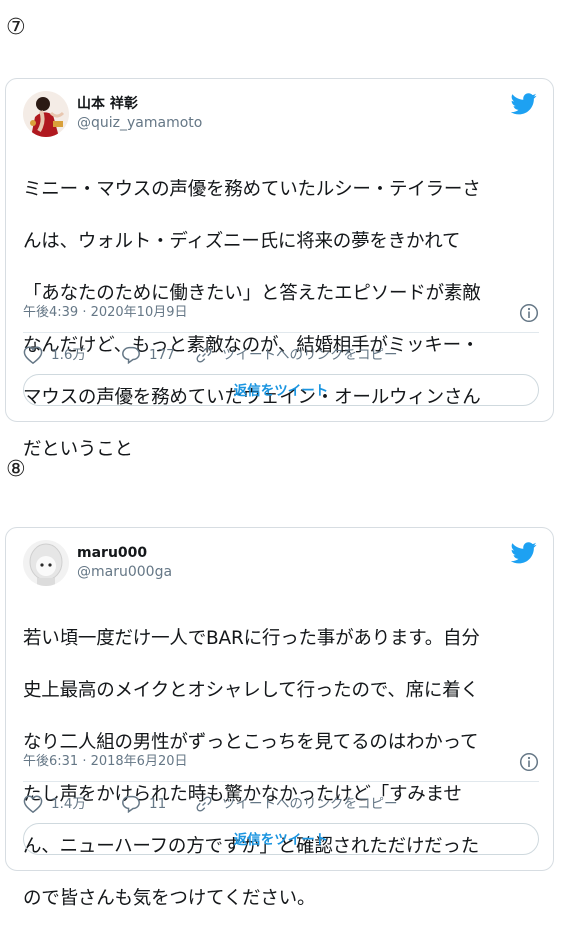 The height and width of the screenshot is (938, 564). Describe the element at coordinates (158, 804) in the screenshot. I see `reply-count: 11` at that location.